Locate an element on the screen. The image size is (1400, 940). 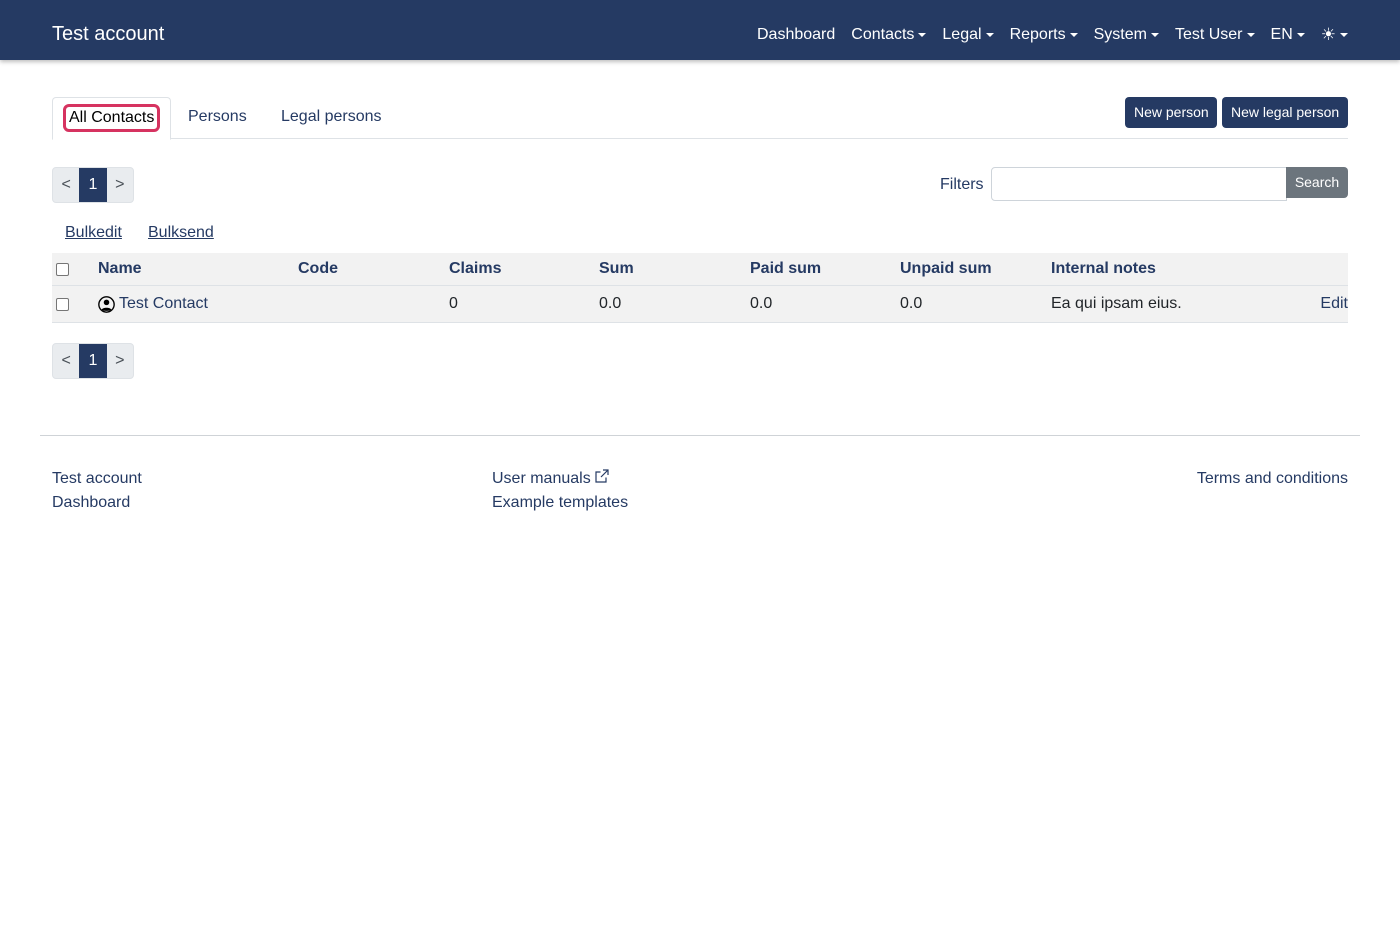
nav-reports-dropdown: Reports is located at coordinates (1044, 35).